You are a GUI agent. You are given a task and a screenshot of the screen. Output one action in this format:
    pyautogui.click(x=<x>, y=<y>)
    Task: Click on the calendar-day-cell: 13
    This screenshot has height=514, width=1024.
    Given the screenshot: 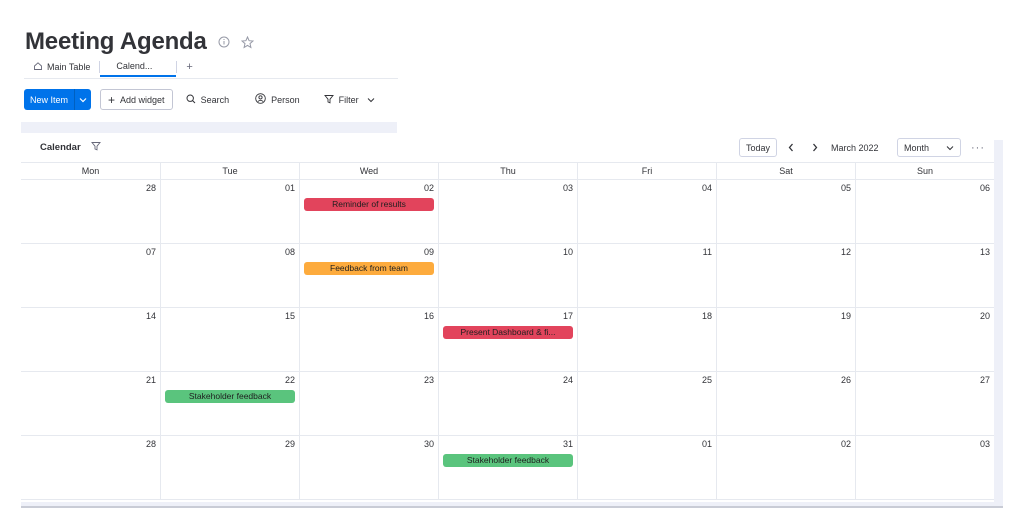 What is the action you would take?
    pyautogui.click(x=924, y=276)
    